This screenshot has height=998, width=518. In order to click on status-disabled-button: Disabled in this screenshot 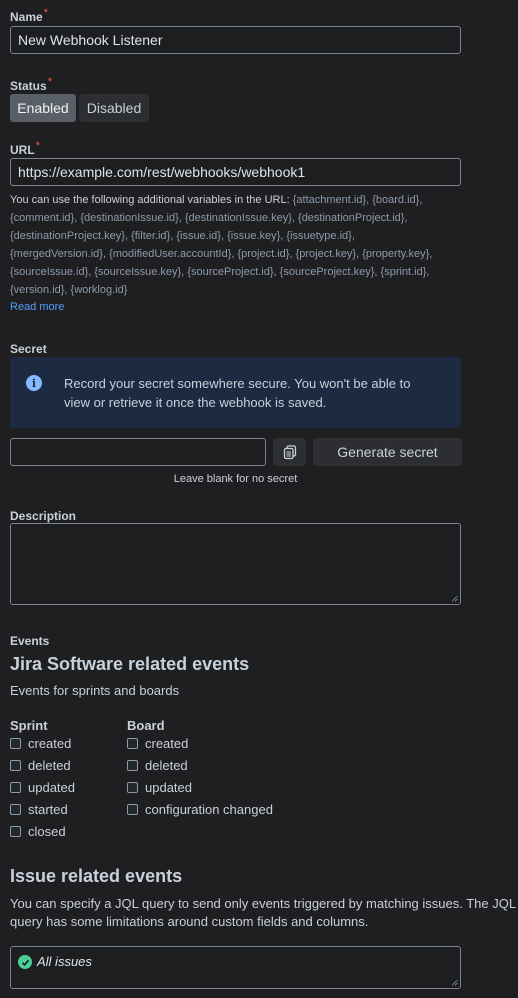, I will do `click(114, 108)`.